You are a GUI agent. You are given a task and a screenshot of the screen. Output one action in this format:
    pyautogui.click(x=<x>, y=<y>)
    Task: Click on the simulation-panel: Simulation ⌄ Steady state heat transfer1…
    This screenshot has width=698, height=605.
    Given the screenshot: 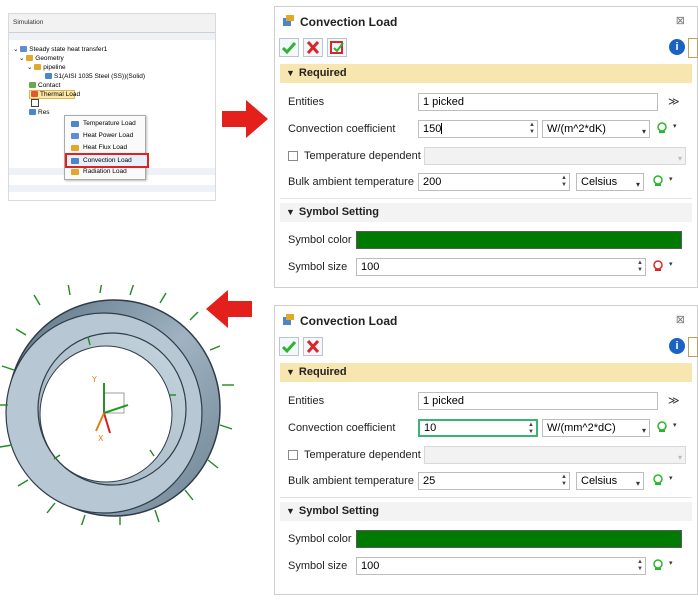 What is the action you would take?
    pyautogui.click(x=112, y=107)
    